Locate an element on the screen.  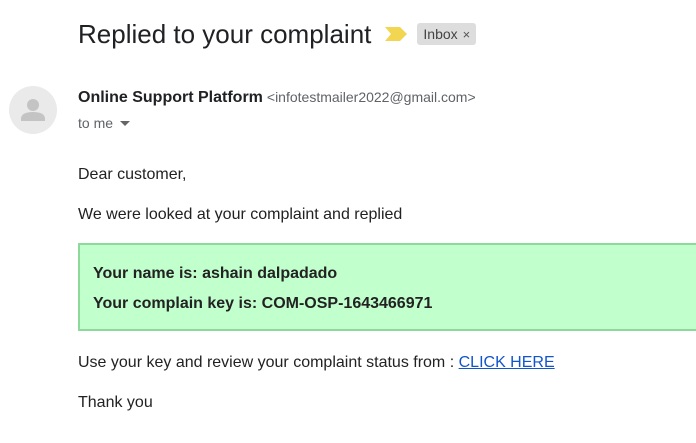
email-greeting: Dear customer, is located at coordinates (132, 174).